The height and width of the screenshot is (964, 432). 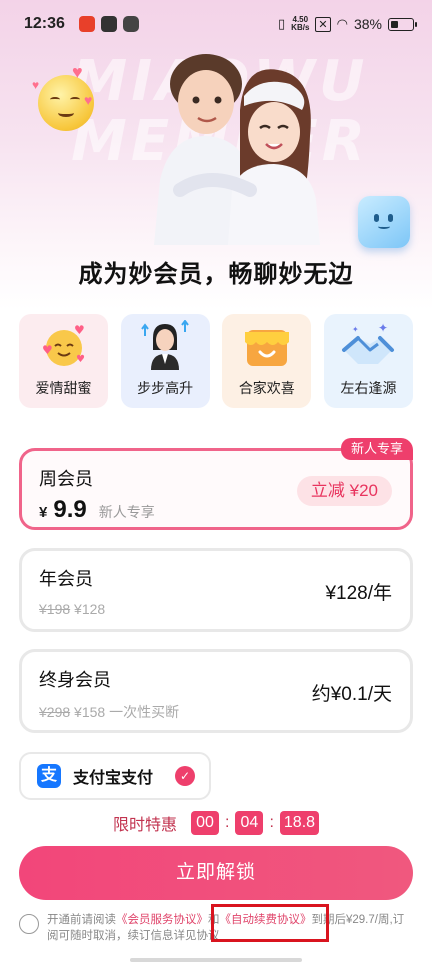 What do you see at coordinates (351, 694) in the screenshot?
I see `plan-price-right: 约¥0.1/天` at bounding box center [351, 694].